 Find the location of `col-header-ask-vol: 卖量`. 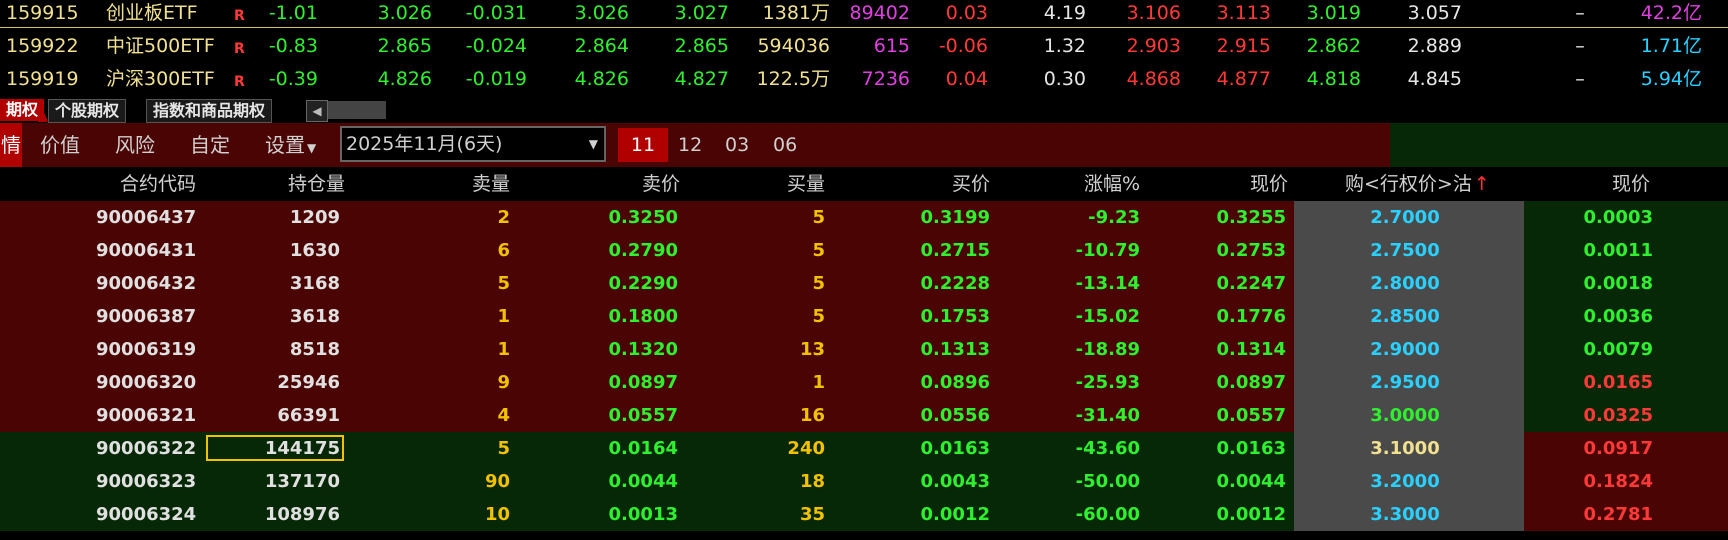

col-header-ask-vol: 卖量 is located at coordinates (460, 184).